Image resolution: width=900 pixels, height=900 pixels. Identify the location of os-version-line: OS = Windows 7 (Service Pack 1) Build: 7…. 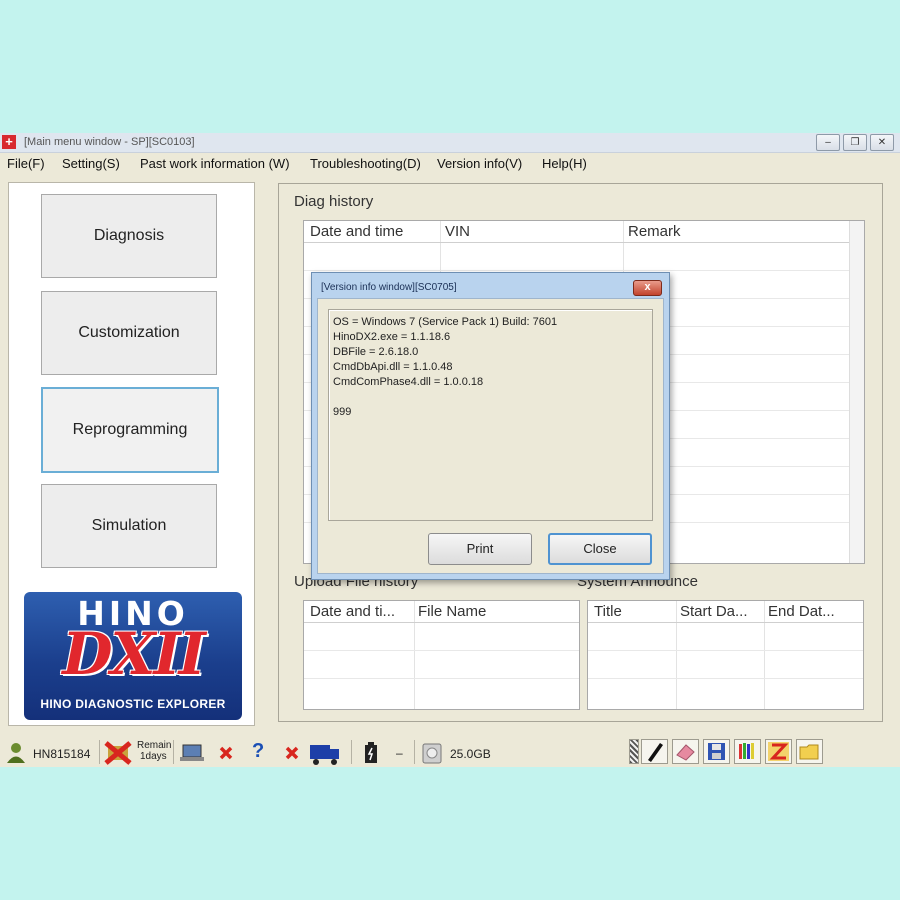
(445, 322).